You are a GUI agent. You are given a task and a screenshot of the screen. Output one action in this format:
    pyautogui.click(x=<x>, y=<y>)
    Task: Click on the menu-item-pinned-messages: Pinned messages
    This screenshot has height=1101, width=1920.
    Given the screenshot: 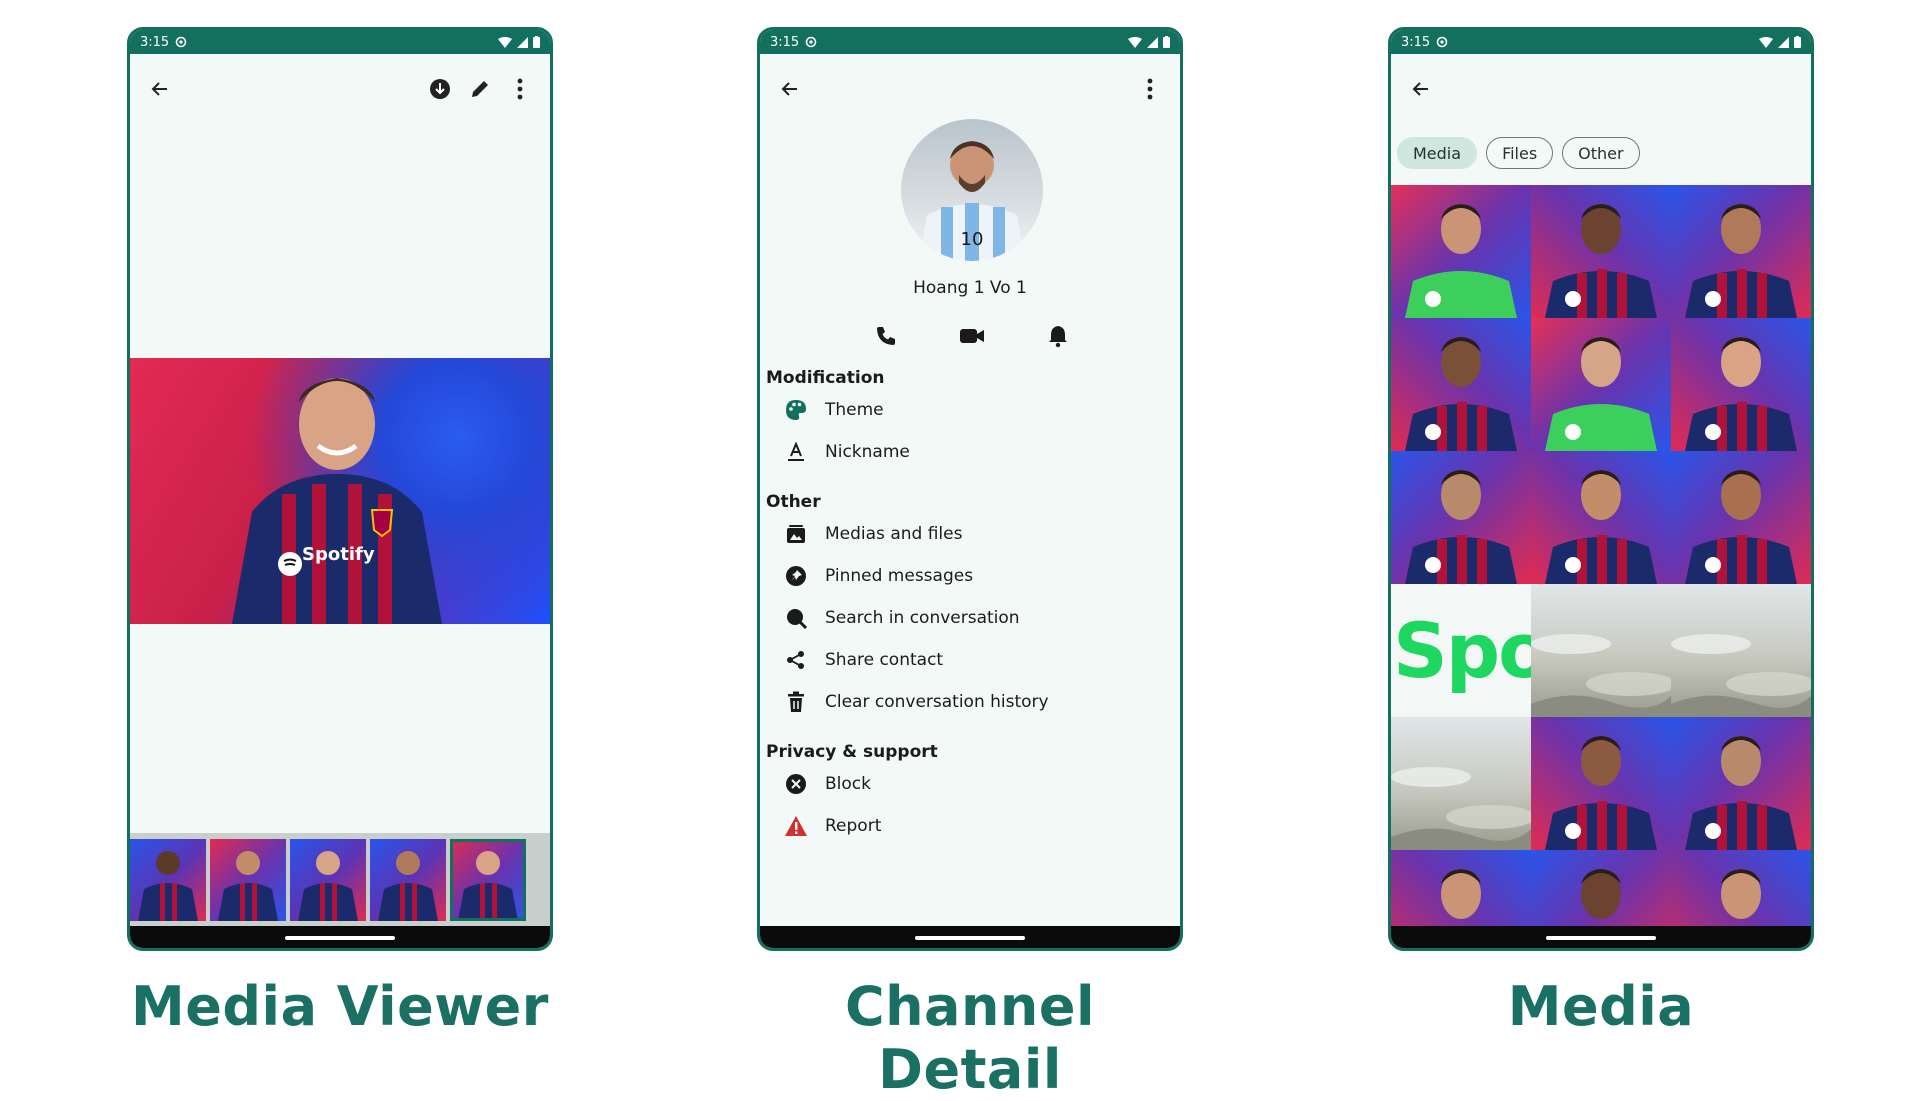 What is the action you would take?
    pyautogui.click(x=878, y=576)
    